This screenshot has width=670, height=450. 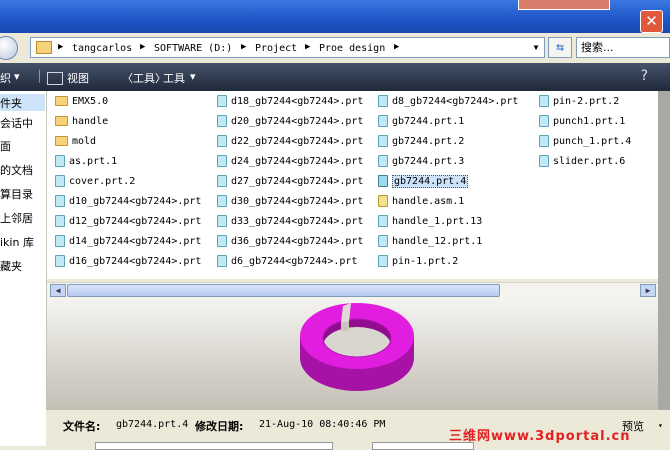 I want to click on help-icon: ?, so click(x=647, y=76).